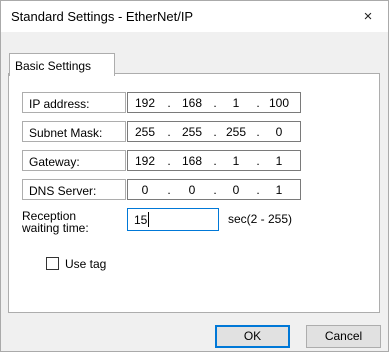  I want to click on subnet-mask-field: 255 . 255 . 255 . 0, so click(214, 131).